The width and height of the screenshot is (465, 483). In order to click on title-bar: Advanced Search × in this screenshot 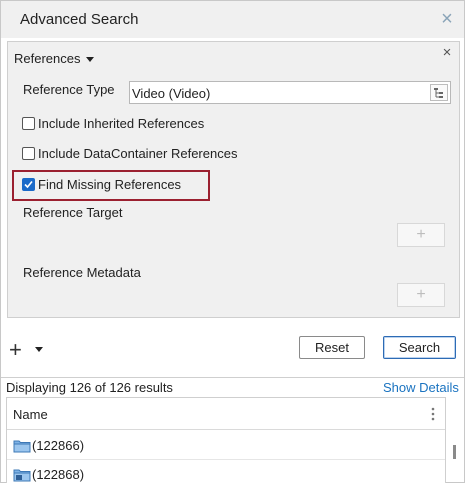, I will do `click(232, 19)`.